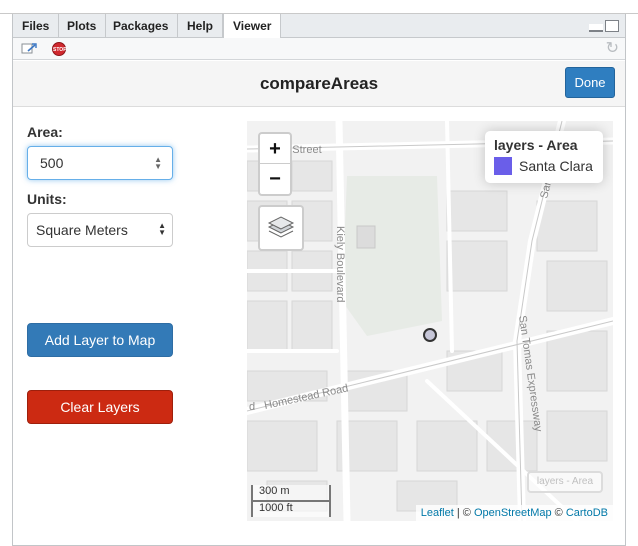  I want to click on maximize-pane-button, so click(612, 26).